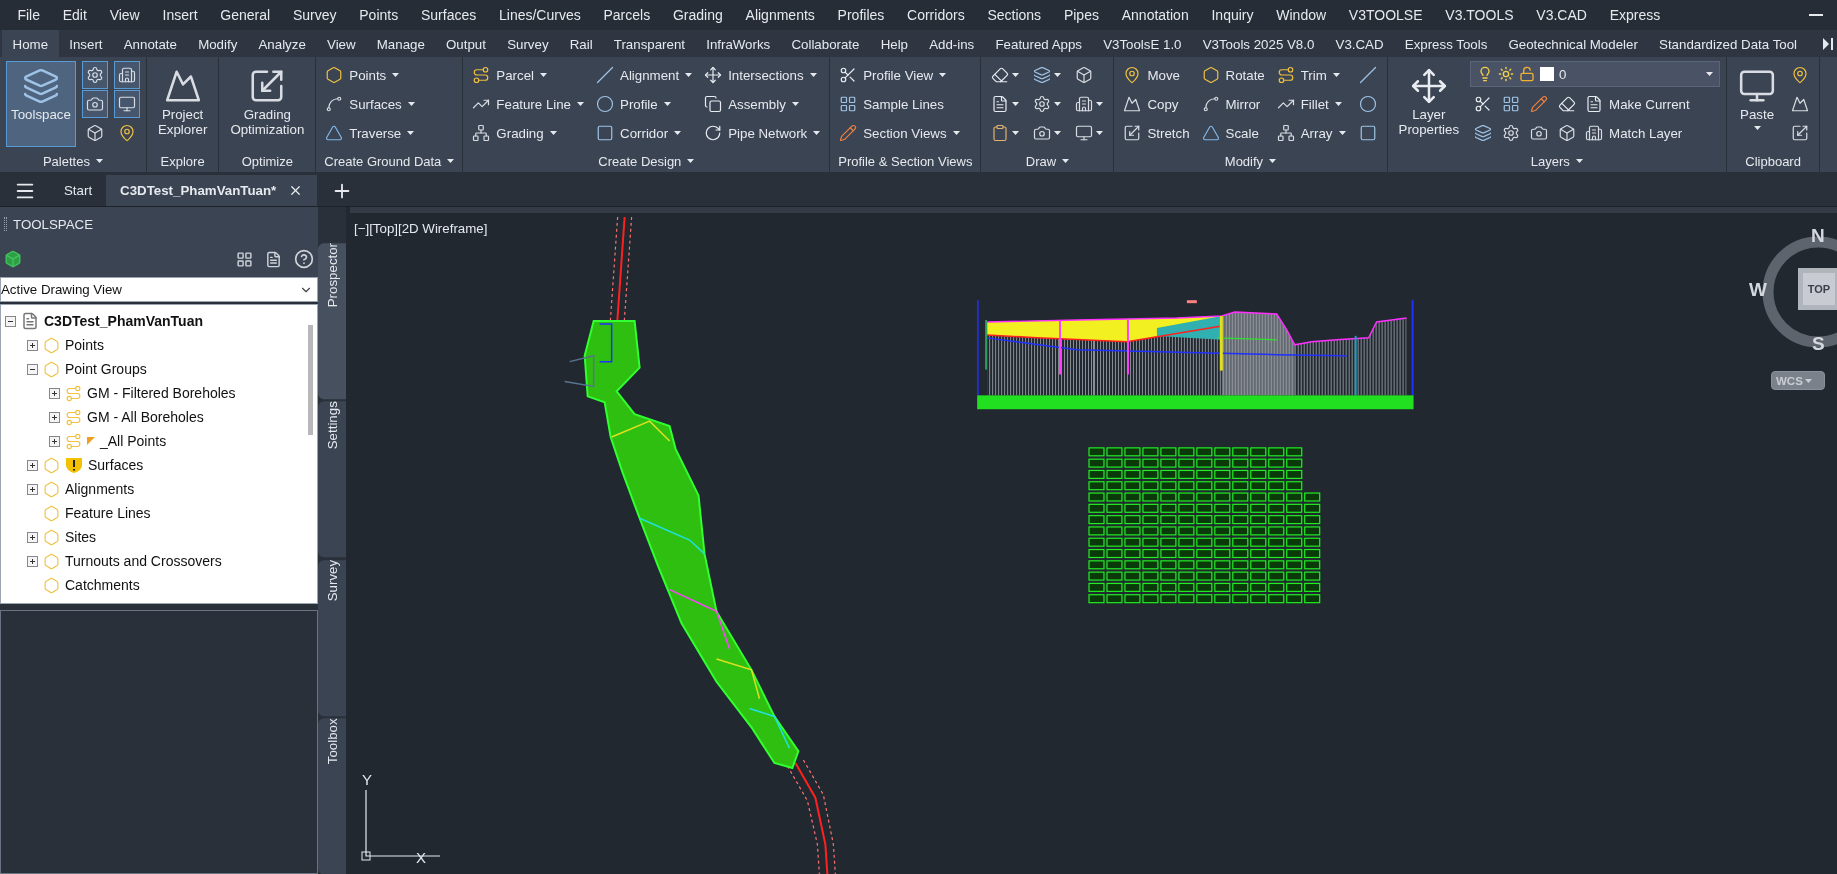 The image size is (1837, 874). Describe the element at coordinates (1429, 104) in the screenshot. I see `ribbon-button: Layer Properties` at that location.